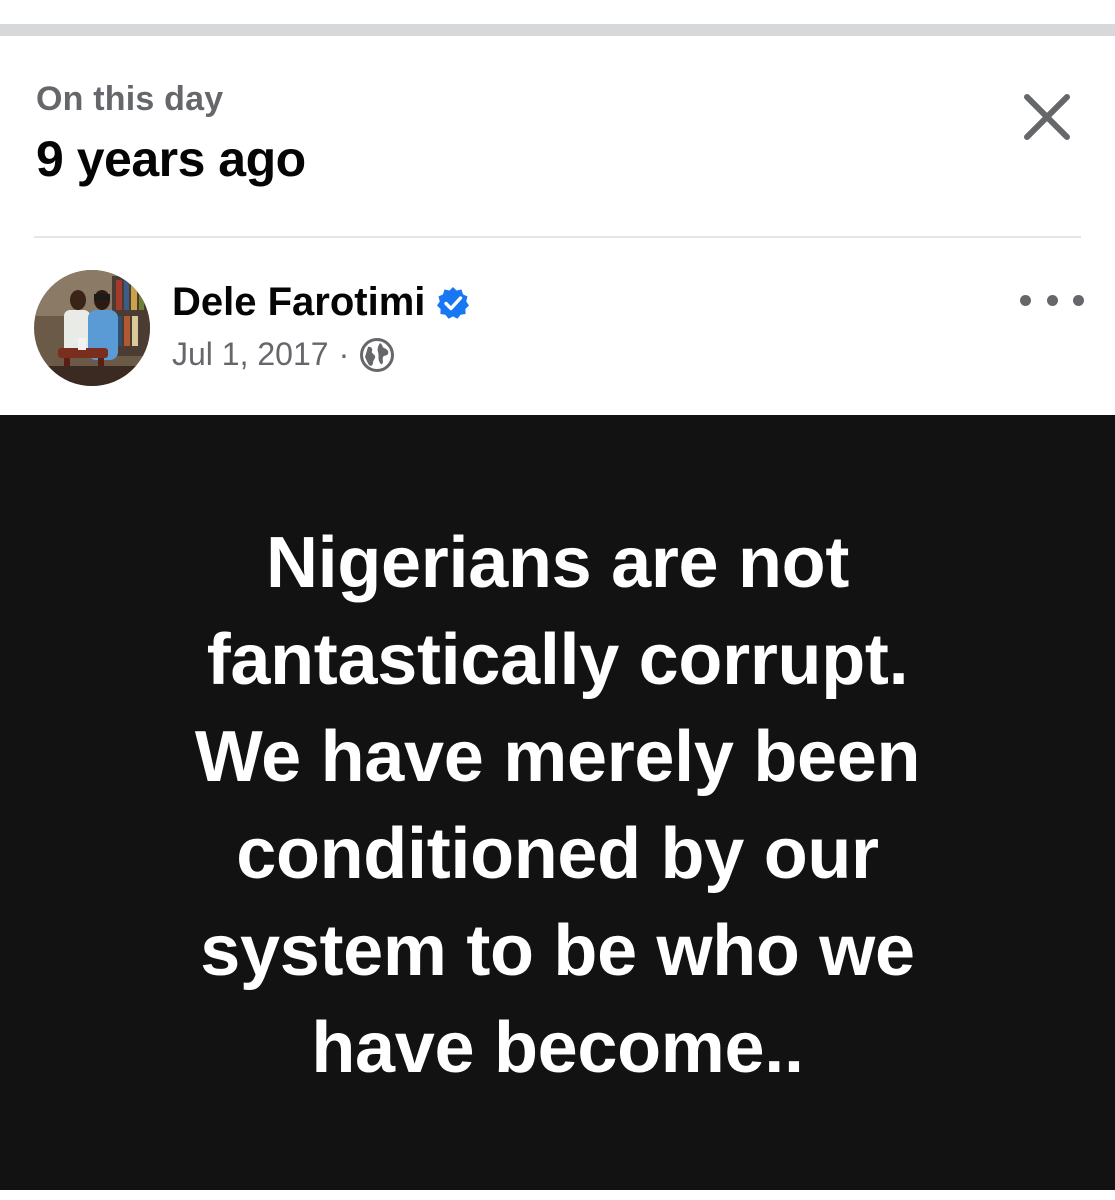 The width and height of the screenshot is (1115, 1200). What do you see at coordinates (557, 327) in the screenshot?
I see `post-header: Dele Farotimi Jul 1, 2017 ·` at bounding box center [557, 327].